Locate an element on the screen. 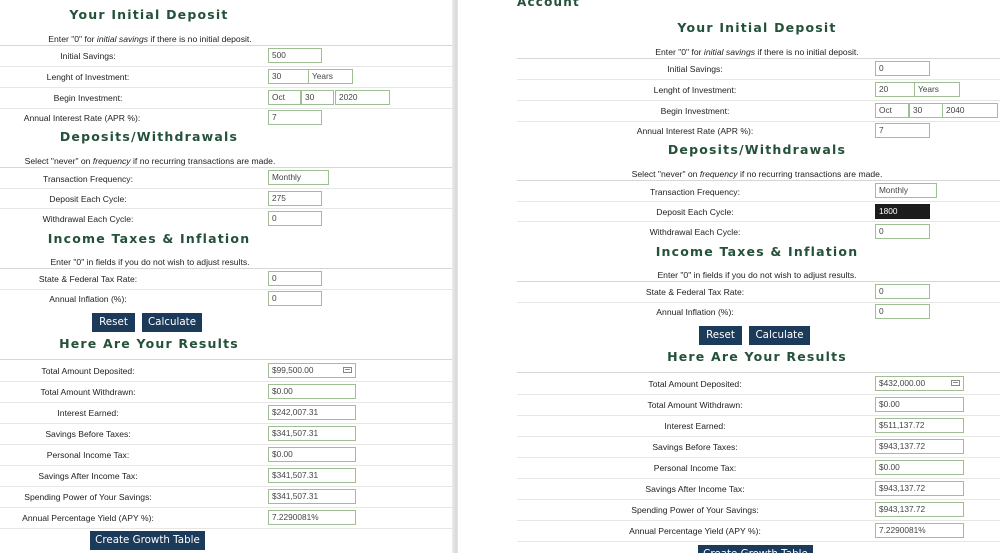 Image resolution: width=1000 pixels, height=553 pixels. initial-savings-input: 500 is located at coordinates (295, 55).